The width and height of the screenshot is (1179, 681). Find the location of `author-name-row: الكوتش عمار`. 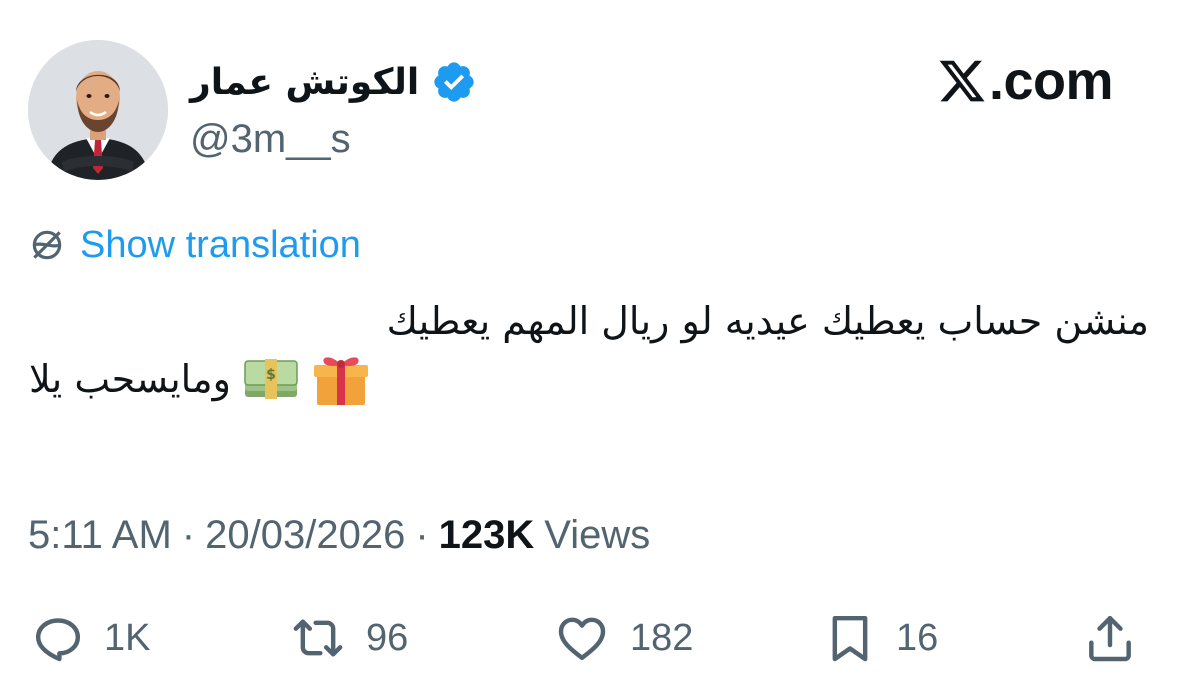

author-name-row: الكوتش عمار is located at coordinates (333, 82).